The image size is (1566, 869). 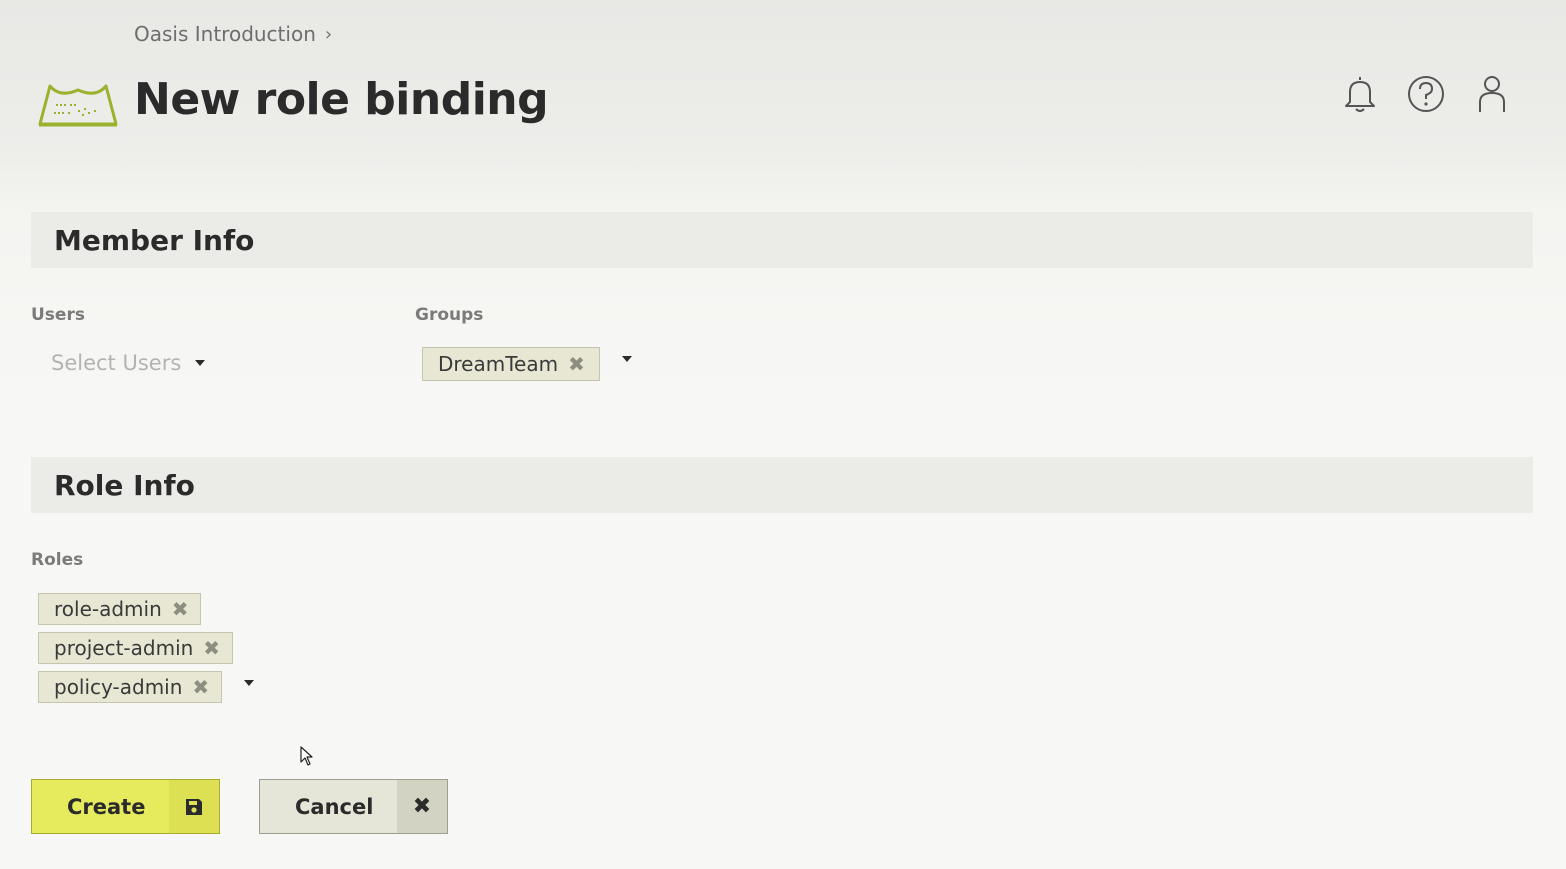 I want to click on page-title: New role binding, so click(x=341, y=99).